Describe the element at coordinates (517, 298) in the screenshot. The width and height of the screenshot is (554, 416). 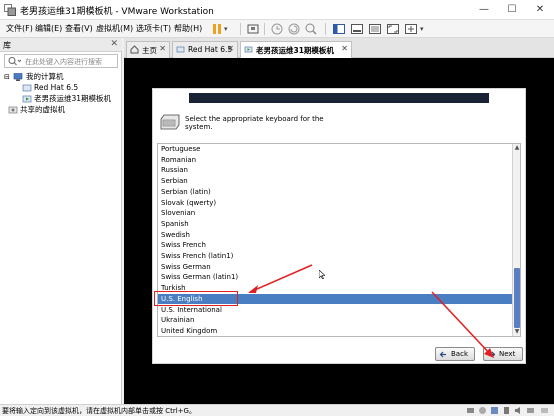
I see `scrollbar-thumb` at that location.